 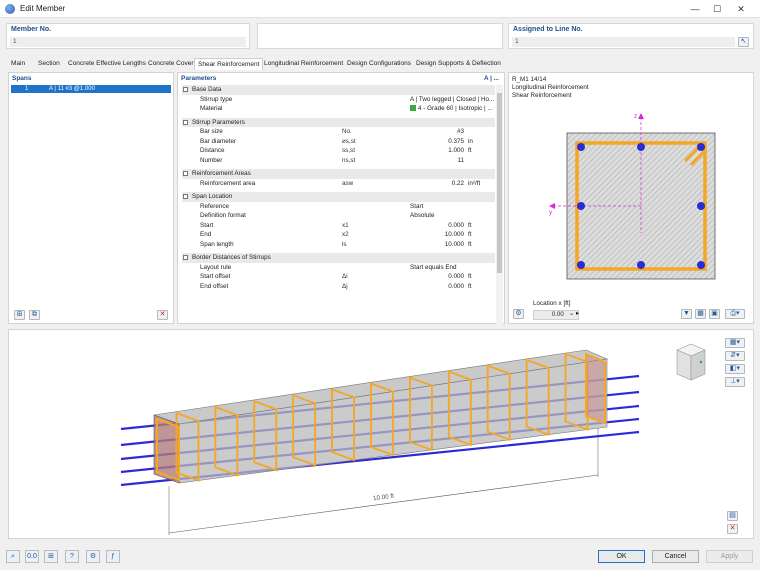 I want to click on param-name: End, so click(x=206, y=234).